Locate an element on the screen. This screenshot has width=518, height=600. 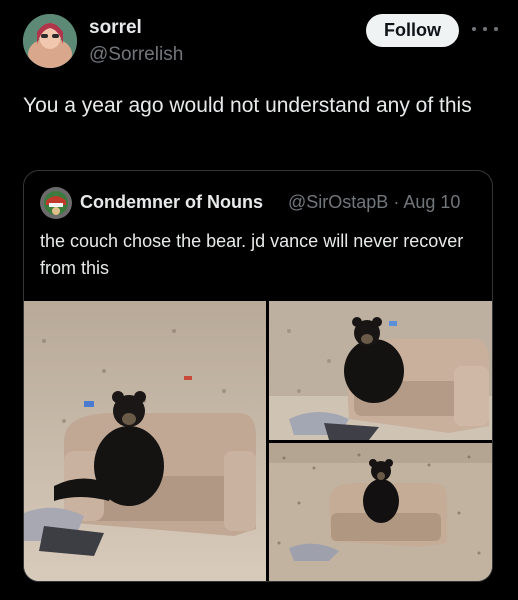
quoted-post-date: Aug 10 is located at coordinates (431, 202).